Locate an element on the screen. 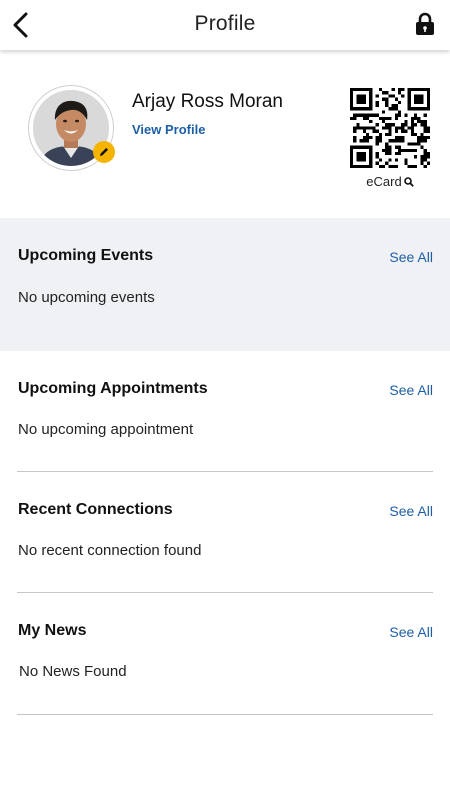 Image resolution: width=450 pixels, height=800 pixels. qr-code is located at coordinates (390, 128).